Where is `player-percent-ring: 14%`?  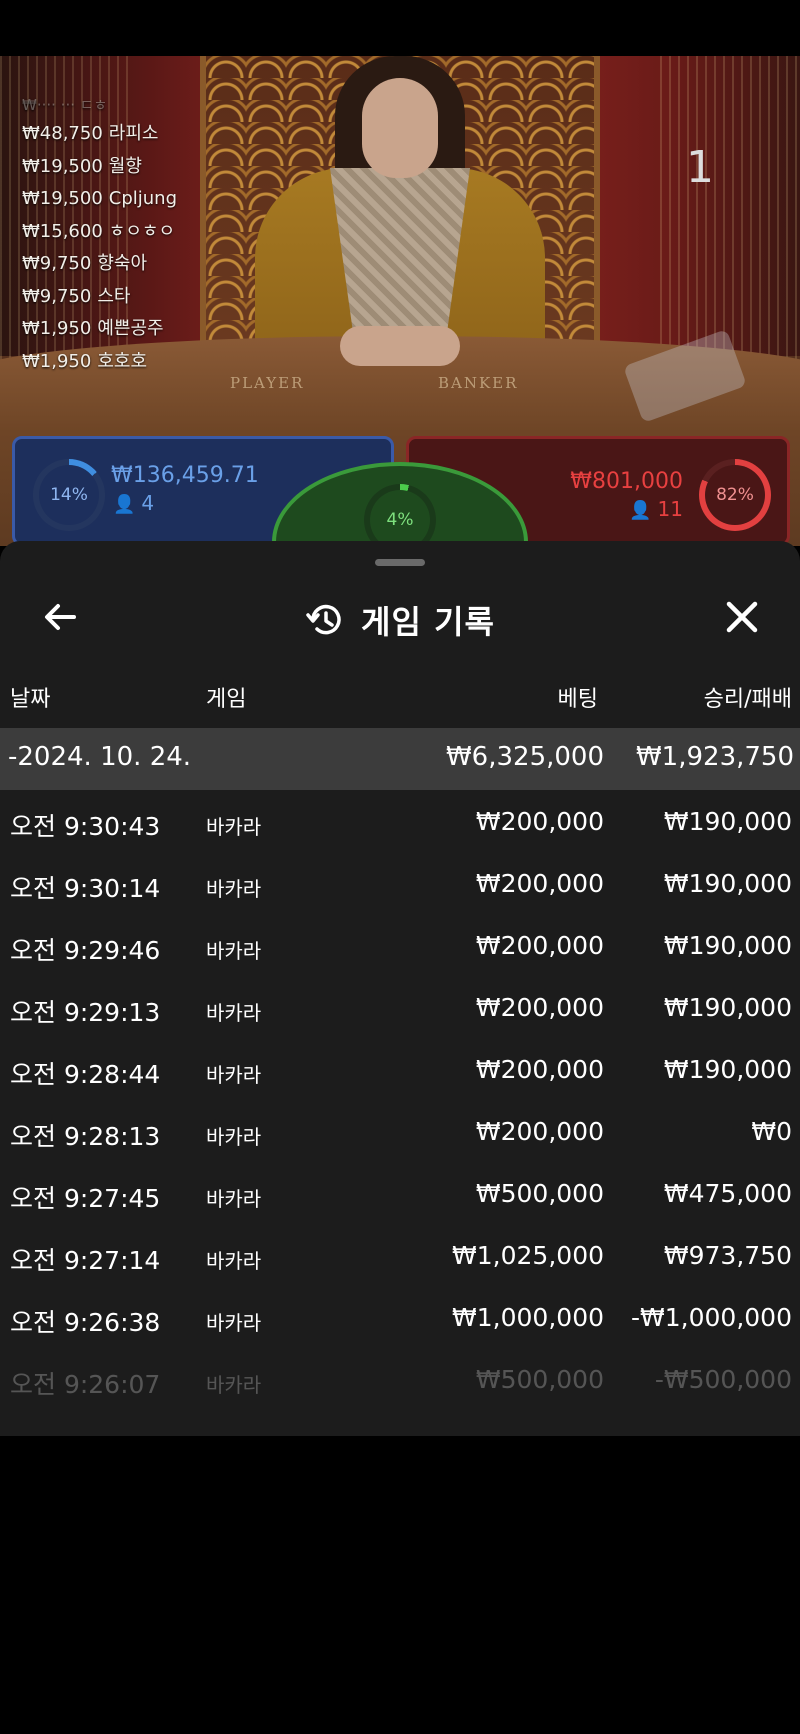 player-percent-ring: 14% is located at coordinates (69, 495).